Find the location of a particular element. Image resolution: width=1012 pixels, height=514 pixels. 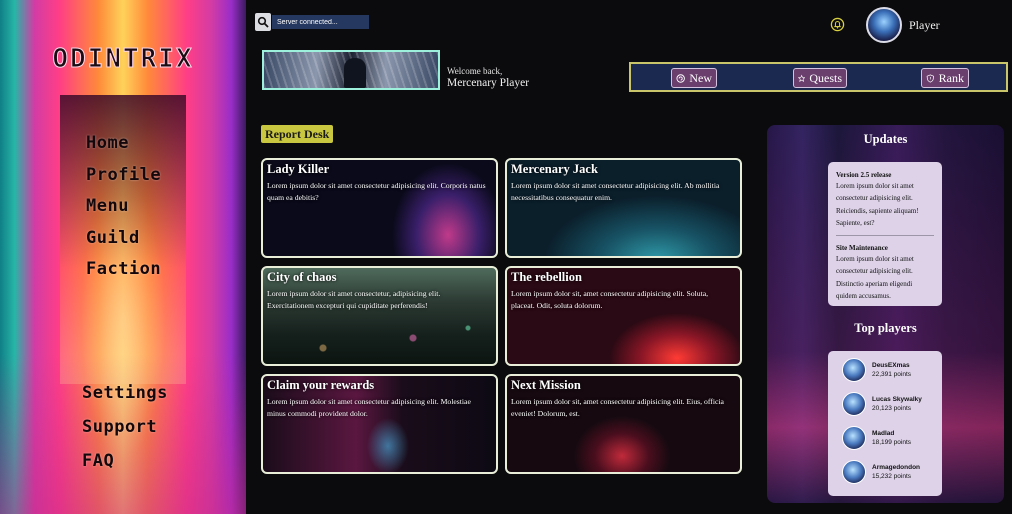

user-name: Player is located at coordinates (924, 25).